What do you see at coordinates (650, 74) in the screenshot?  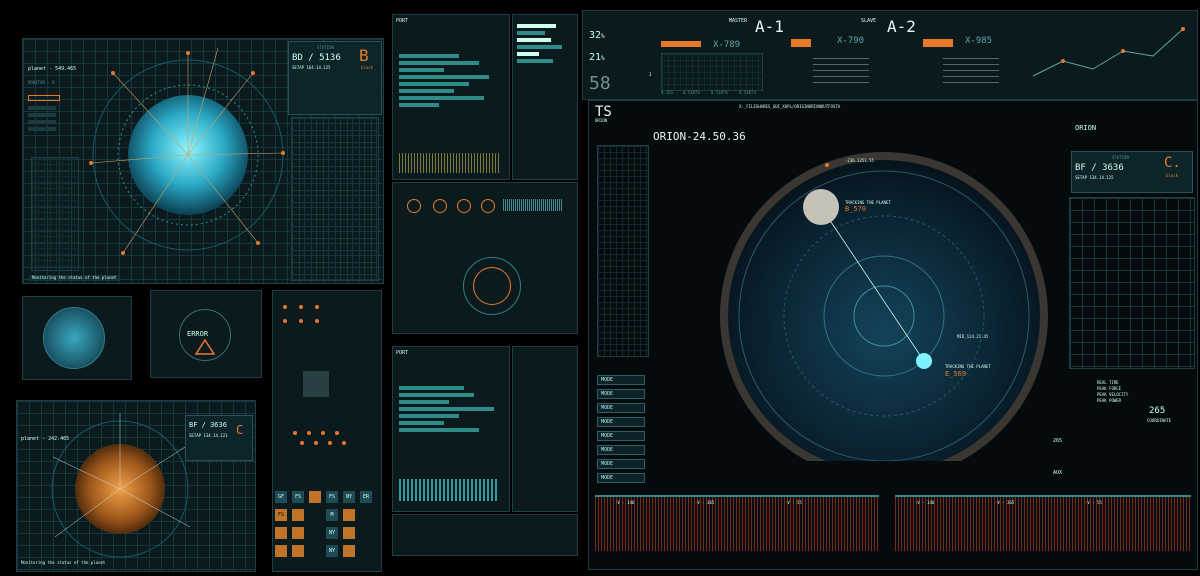 I see `big-number-unit: 3` at bounding box center [650, 74].